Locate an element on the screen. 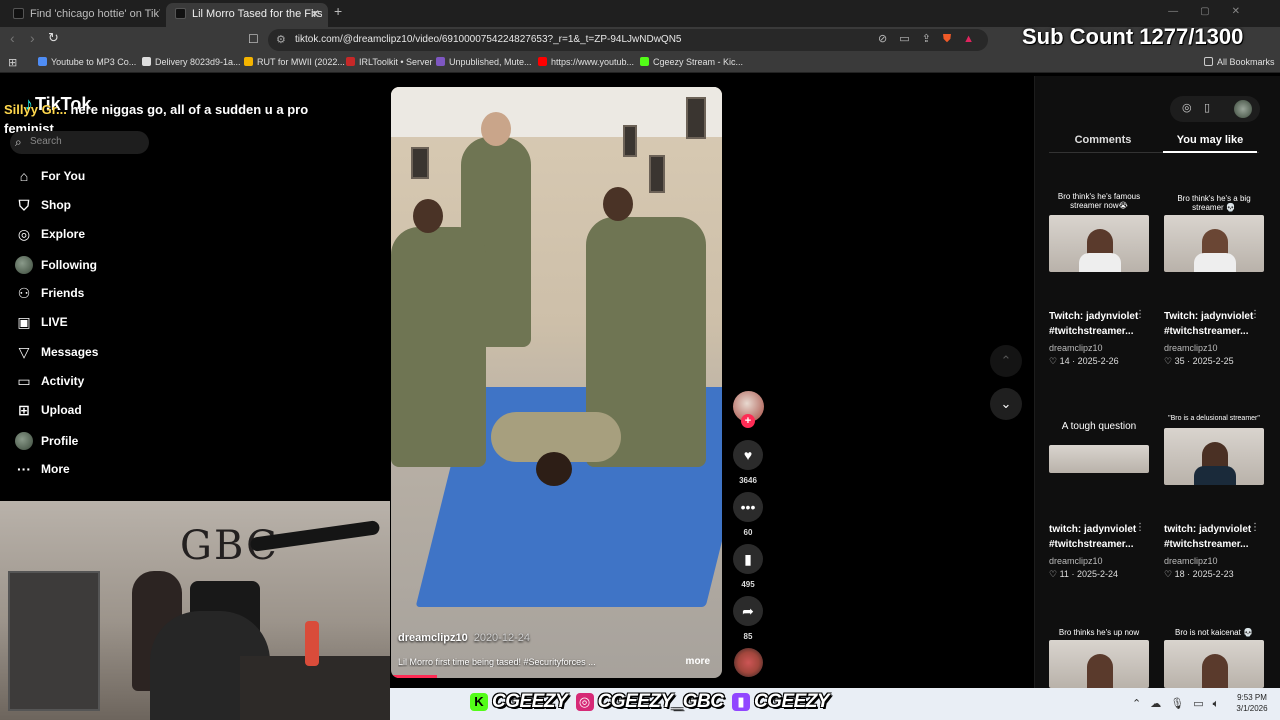  search-input: ⌕ Search is located at coordinates (79, 142).